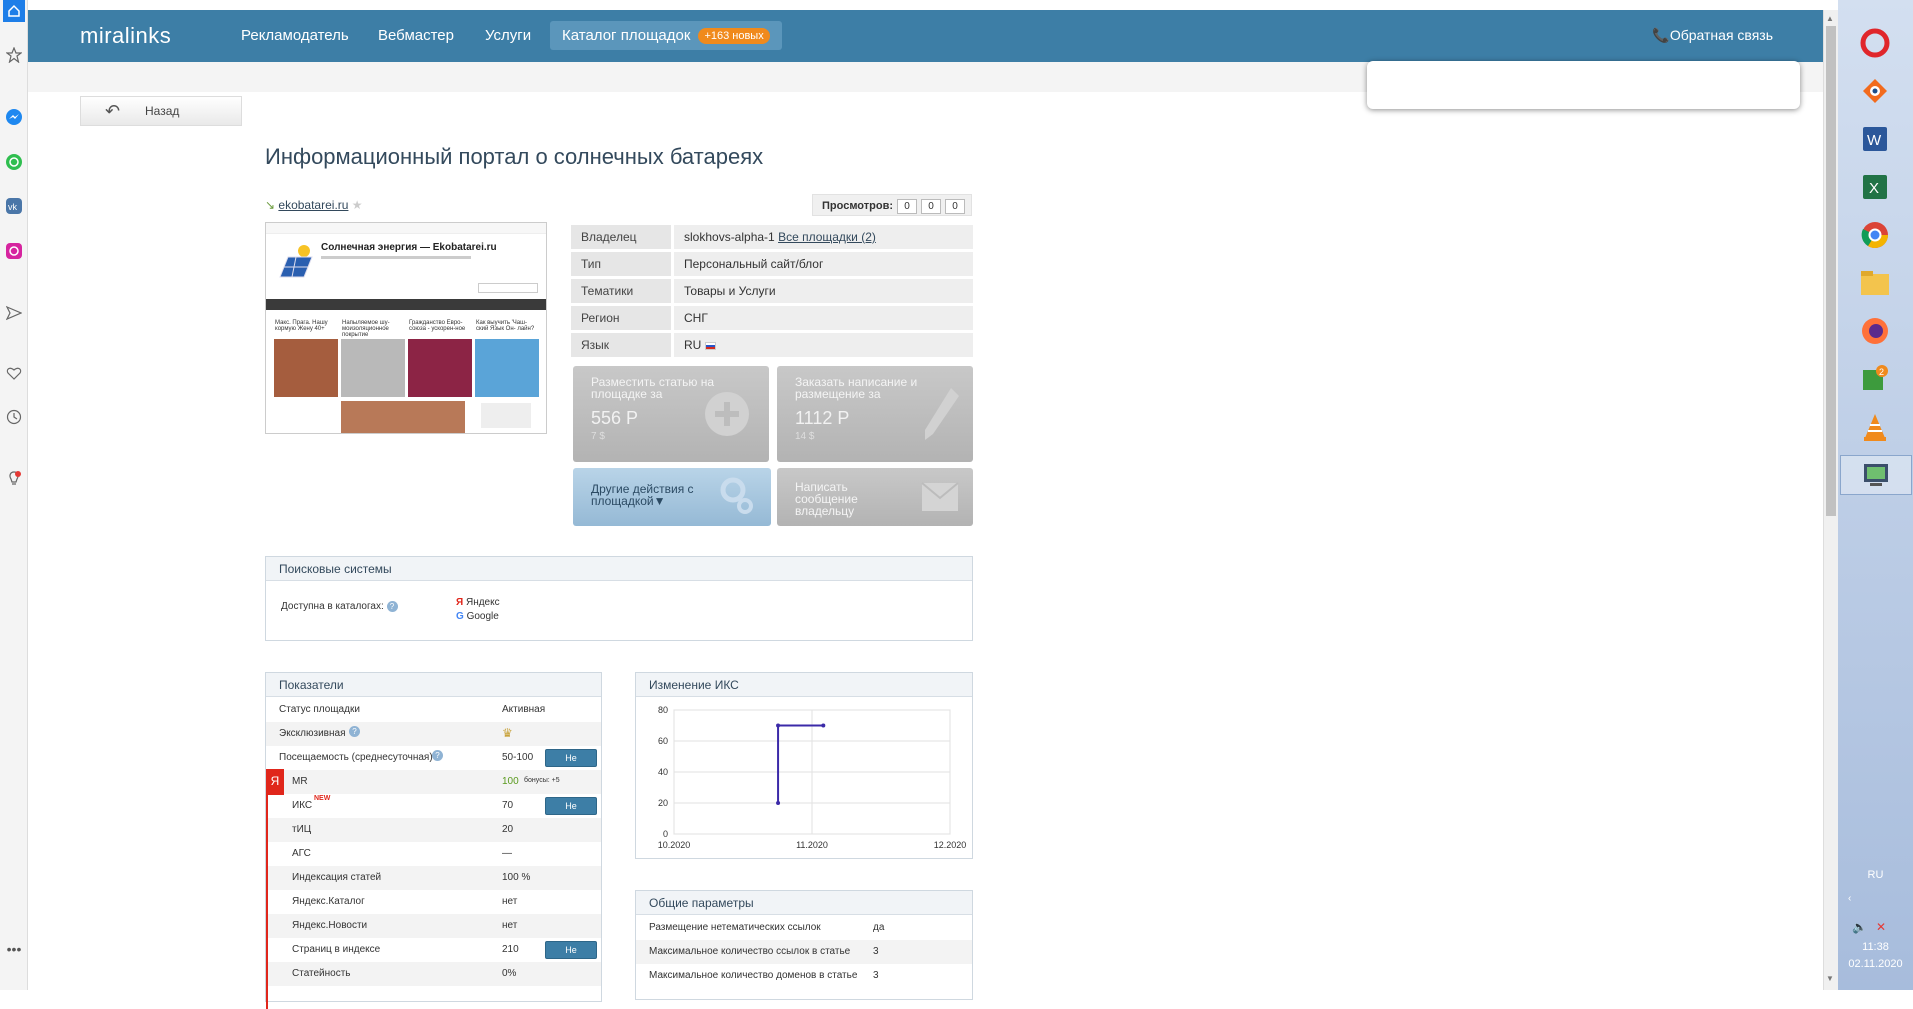  I want to click on volume-icon: 🔈, so click(1859, 927).